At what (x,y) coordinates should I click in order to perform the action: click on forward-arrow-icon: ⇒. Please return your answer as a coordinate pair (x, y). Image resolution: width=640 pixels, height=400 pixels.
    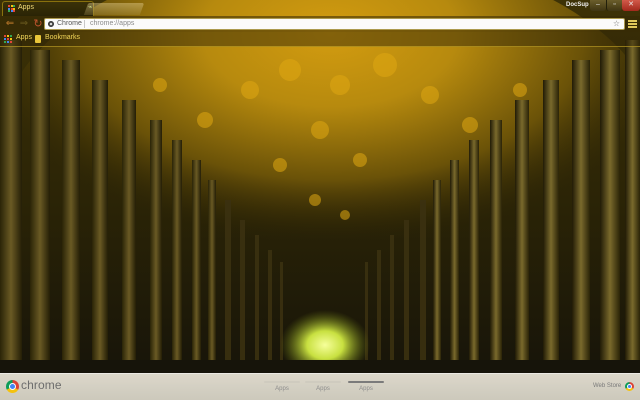
    Looking at the image, I should click on (24, 23).